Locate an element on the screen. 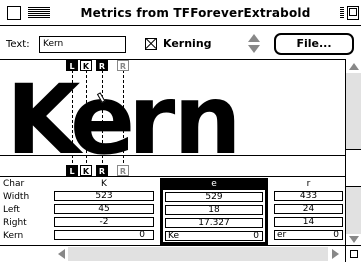  cell-right: 17.327 is located at coordinates (214, 223).